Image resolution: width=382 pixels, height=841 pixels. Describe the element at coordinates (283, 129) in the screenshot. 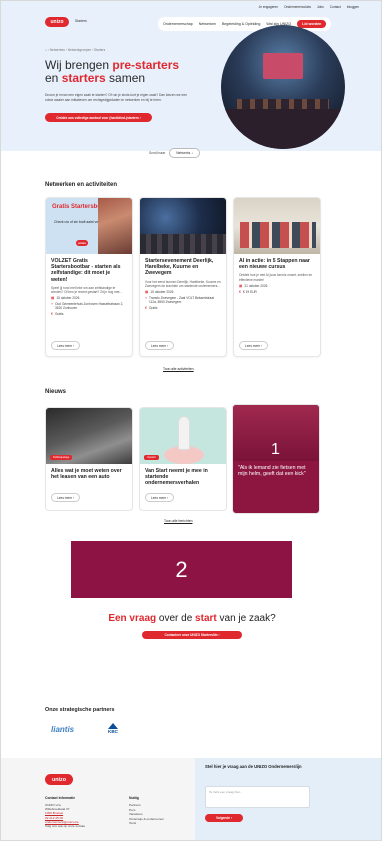

I see `stage-floor` at that location.